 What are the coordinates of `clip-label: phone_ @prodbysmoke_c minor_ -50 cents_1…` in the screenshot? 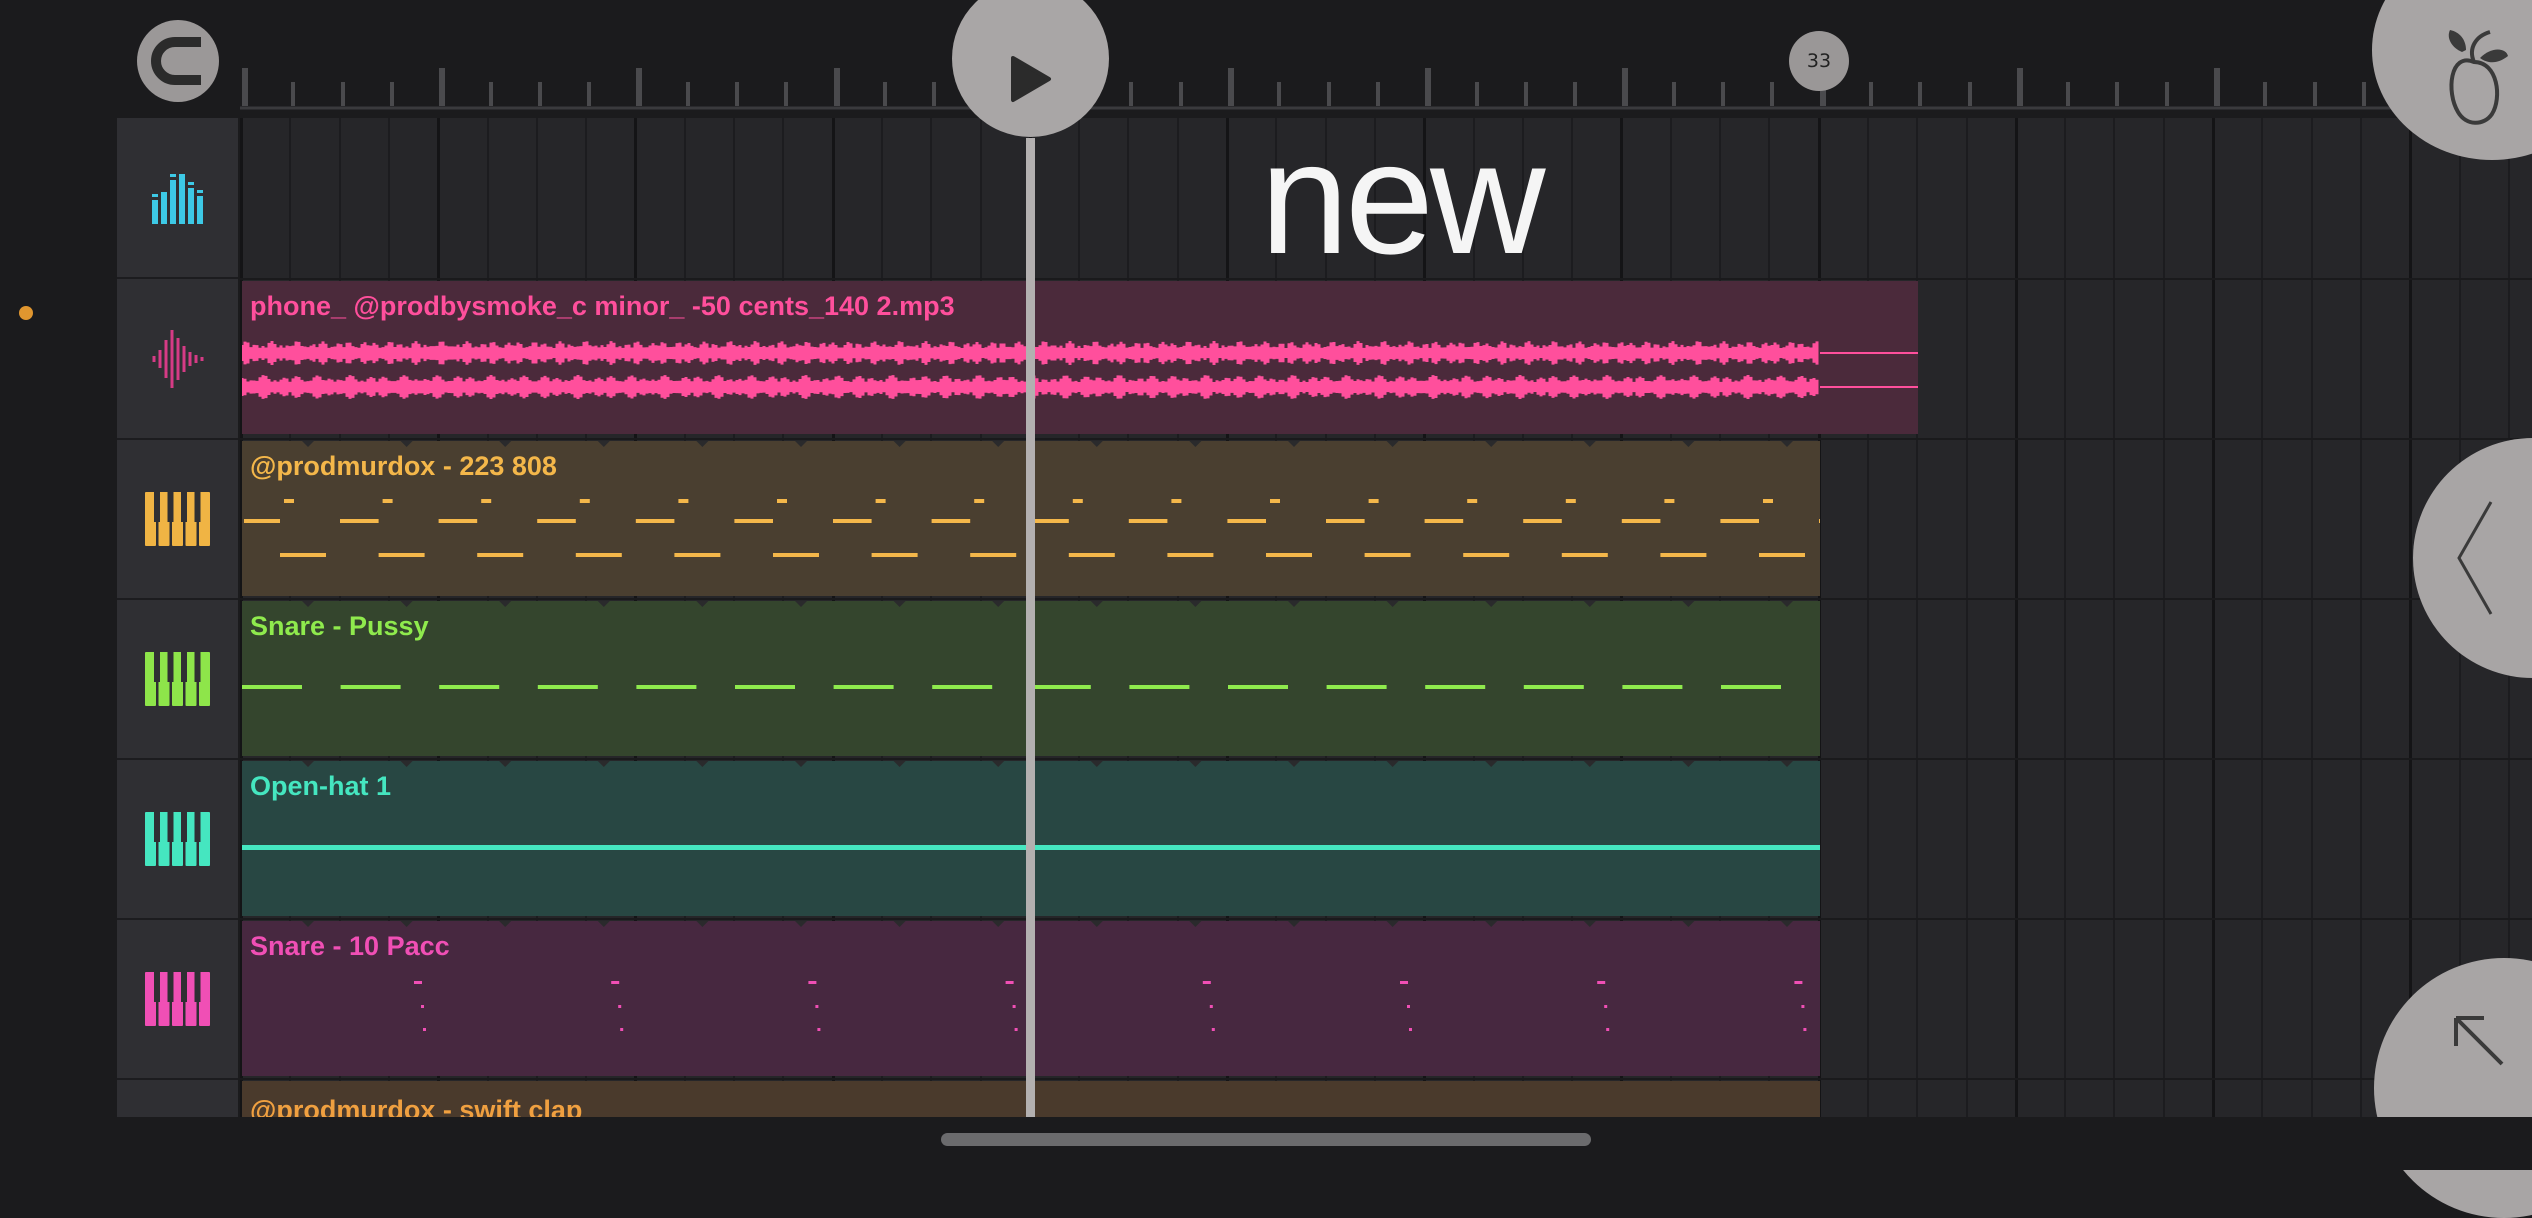 It's located at (602, 306).